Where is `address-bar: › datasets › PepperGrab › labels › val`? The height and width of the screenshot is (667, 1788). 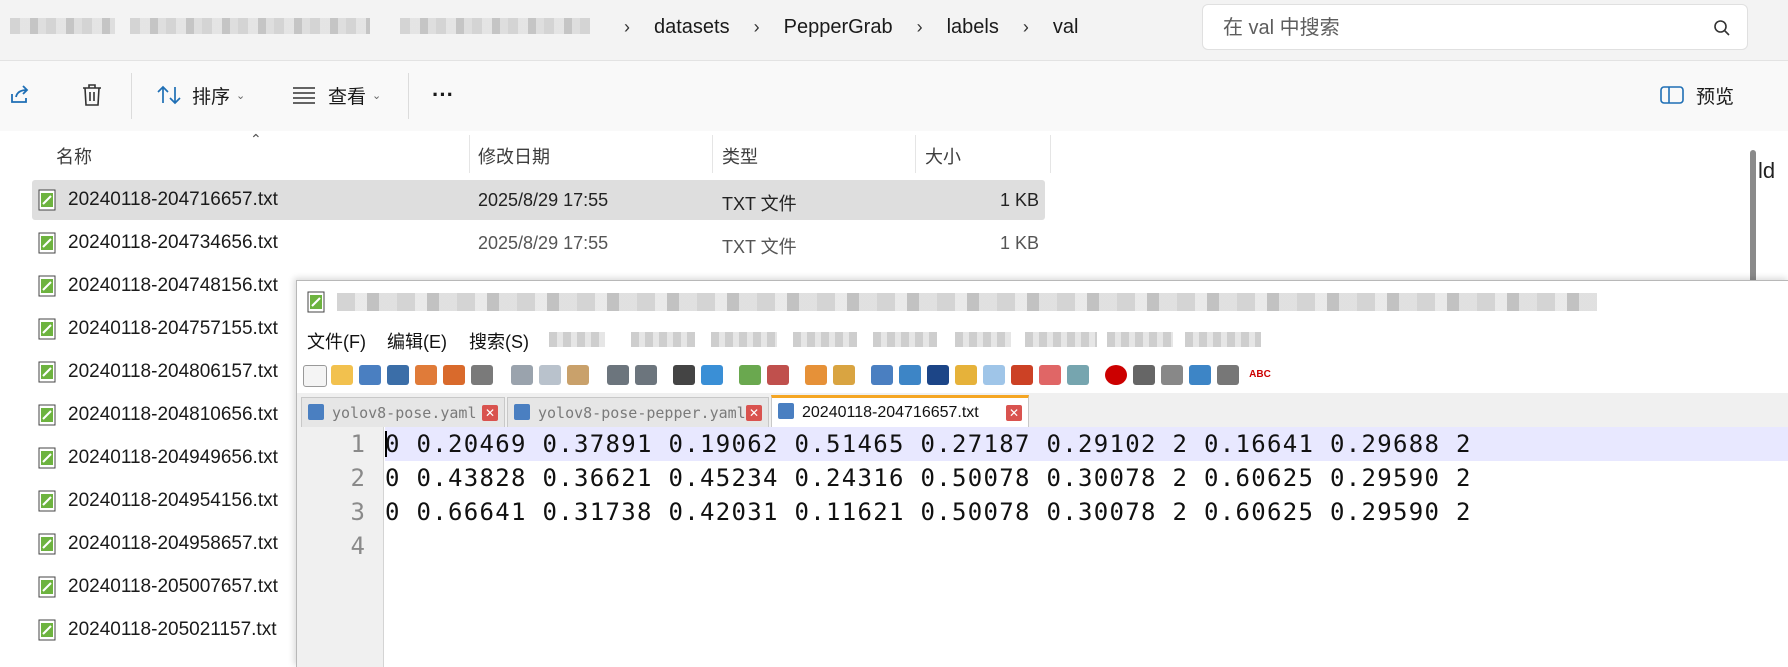
address-bar: › datasets › PepperGrab › labels › val is located at coordinates (894, 30).